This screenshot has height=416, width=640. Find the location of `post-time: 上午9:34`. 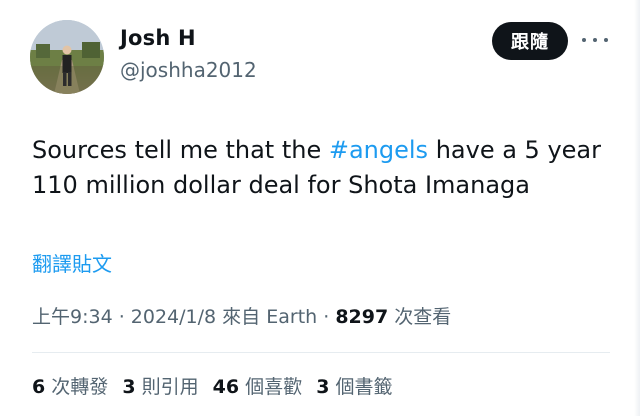

post-time: 上午9:34 is located at coordinates (72, 317).